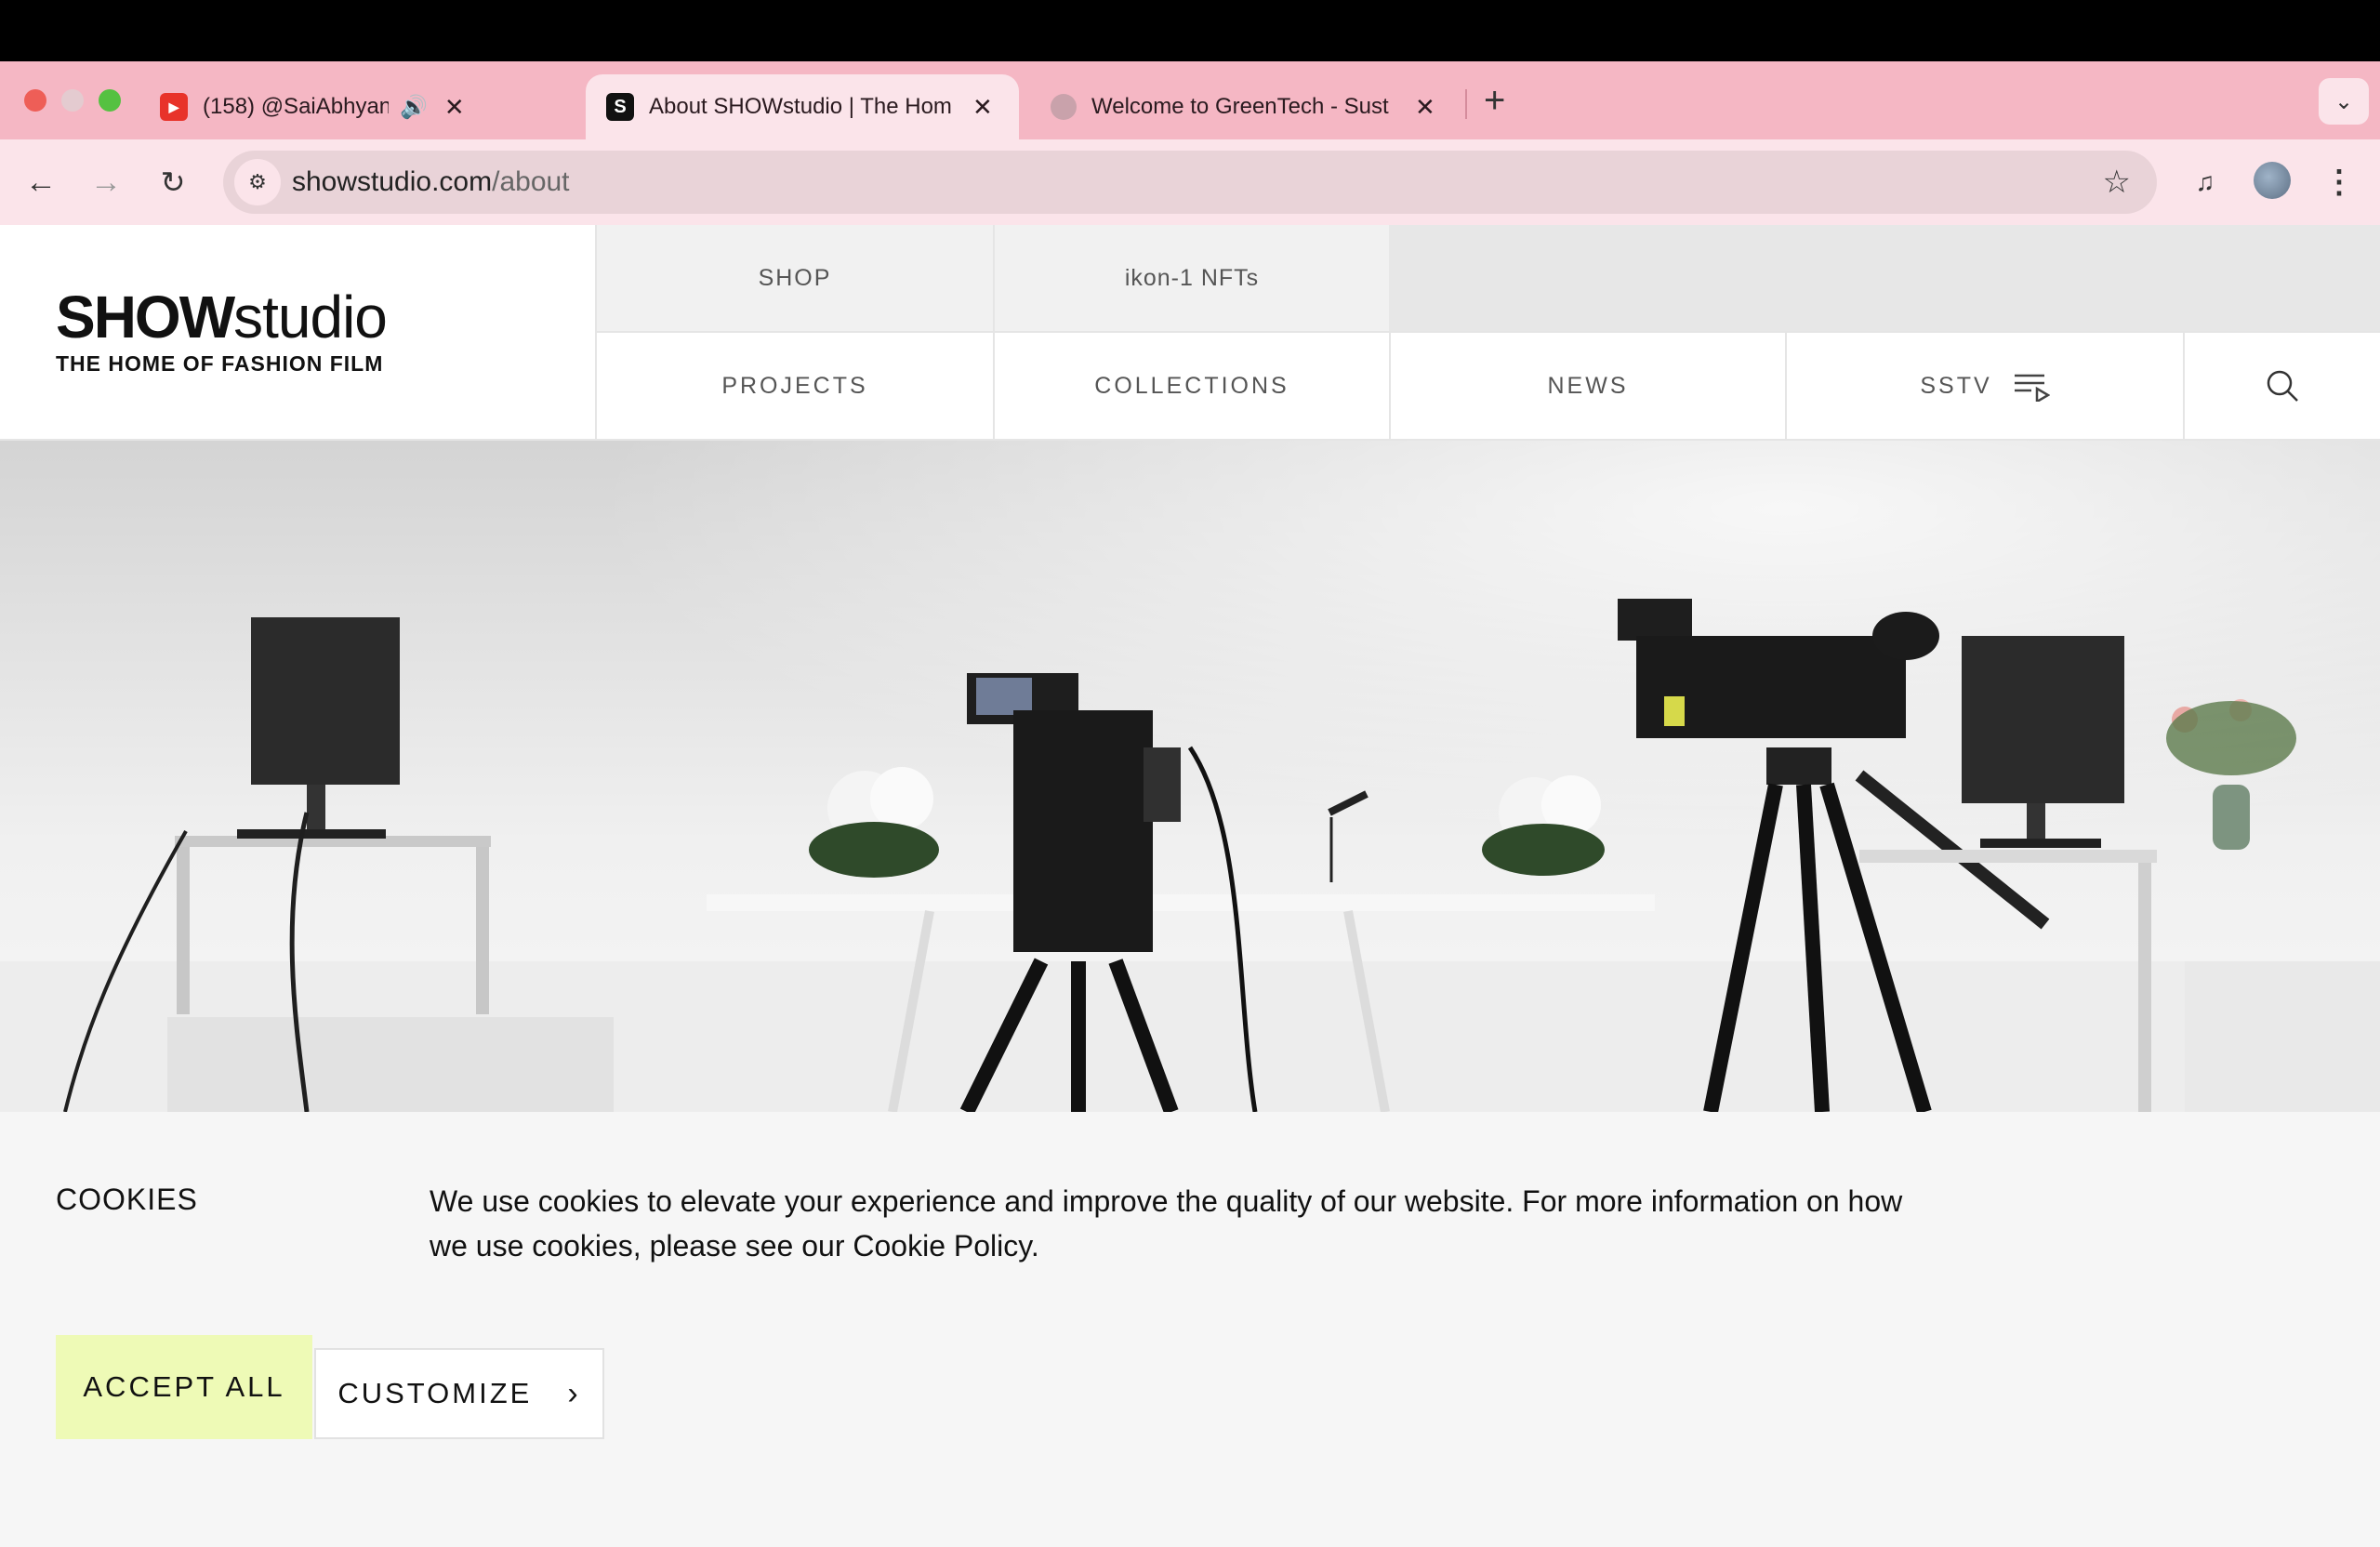 The image size is (2380, 1547). What do you see at coordinates (1191, 279) in the screenshot?
I see `nav-nfts: ikon-1 NFTs` at bounding box center [1191, 279].